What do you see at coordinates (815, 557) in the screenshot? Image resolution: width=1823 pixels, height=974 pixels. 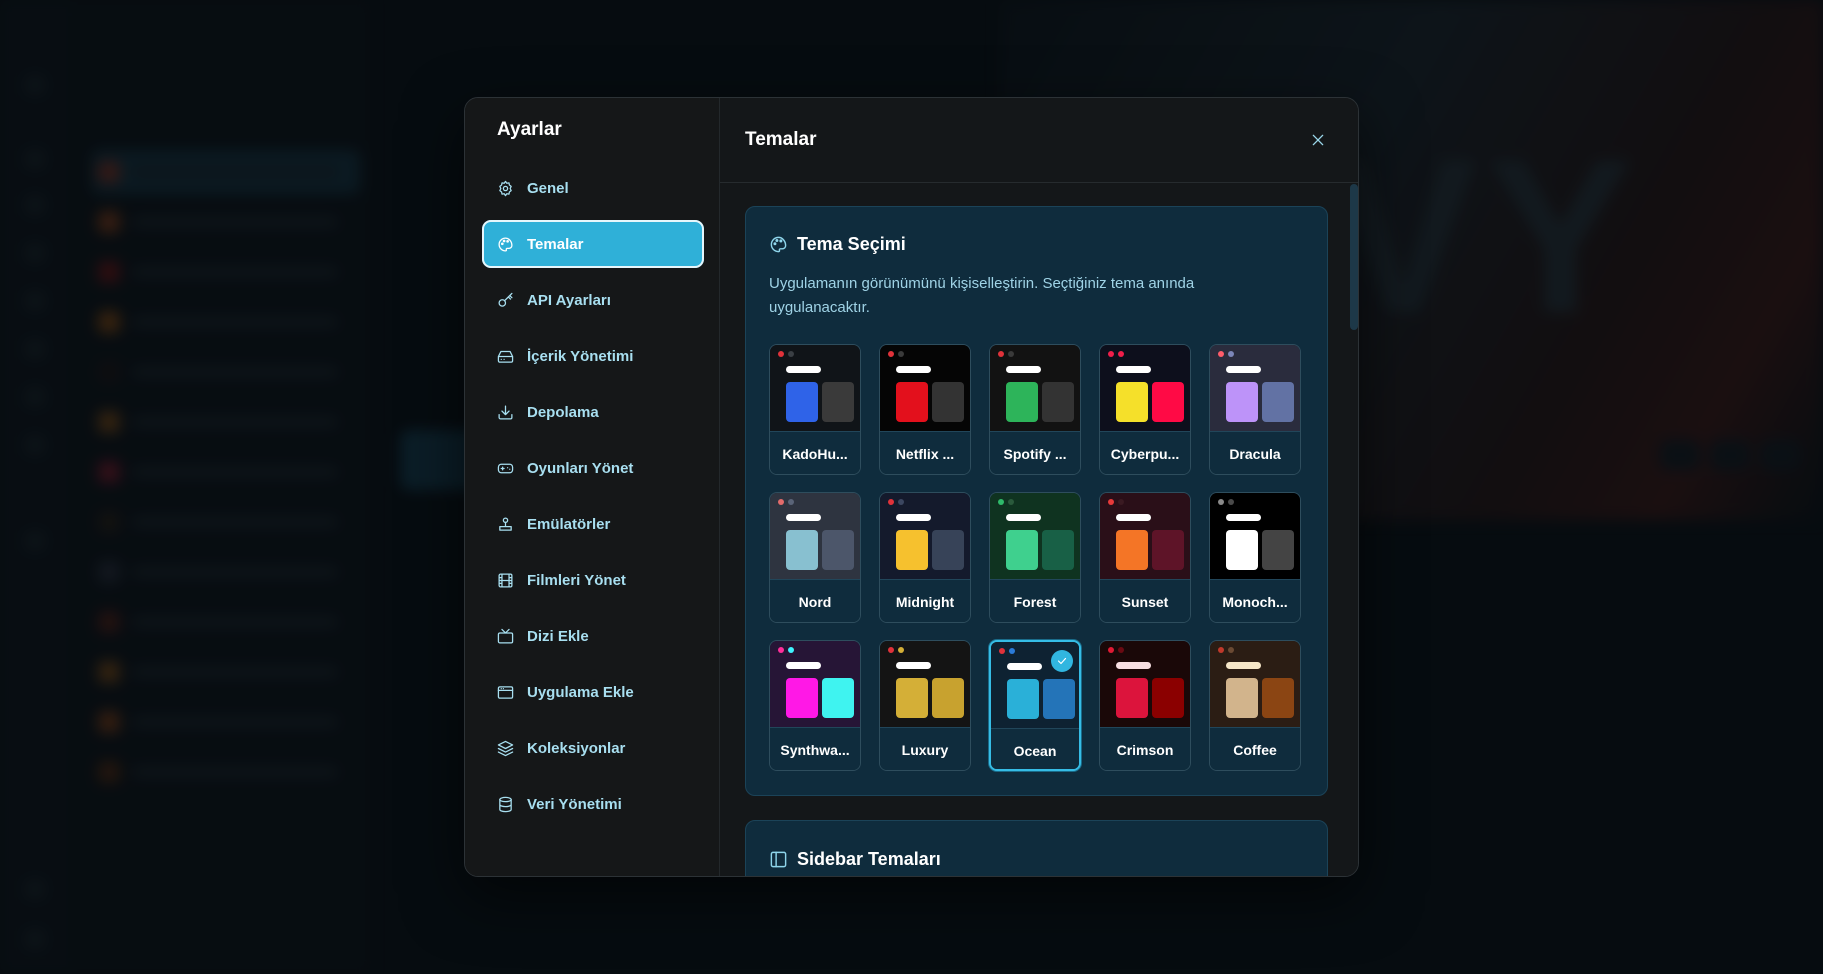 I see `theme-option: Nord` at bounding box center [815, 557].